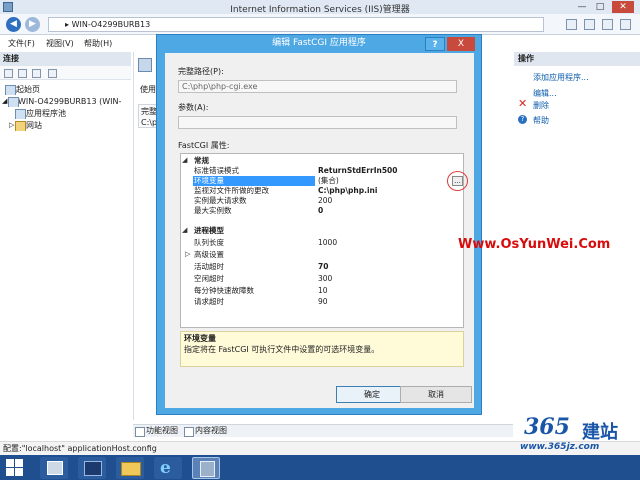 The height and width of the screenshot is (480, 640). I want to click on category-general: 常规, so click(201, 160).